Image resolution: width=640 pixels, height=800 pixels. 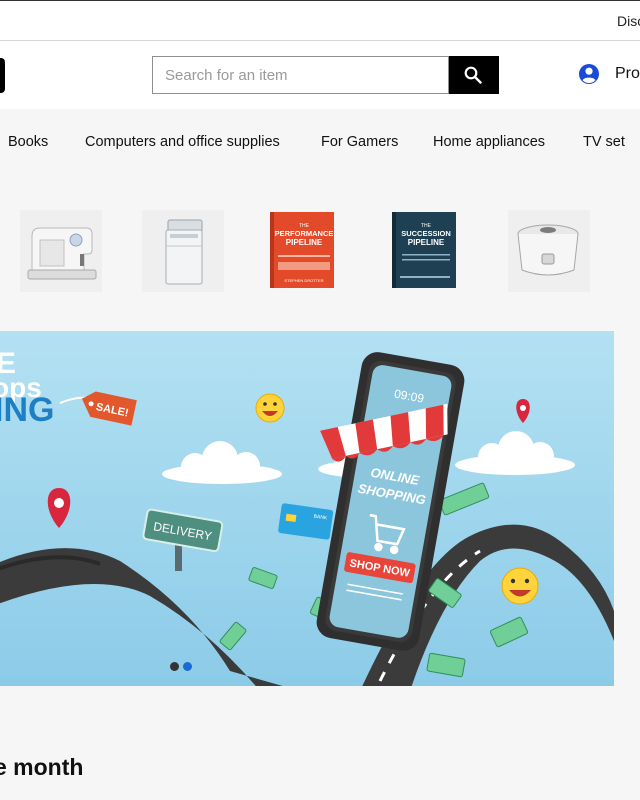 I want to click on rice-cooker-thumbnail, so click(x=549, y=251).